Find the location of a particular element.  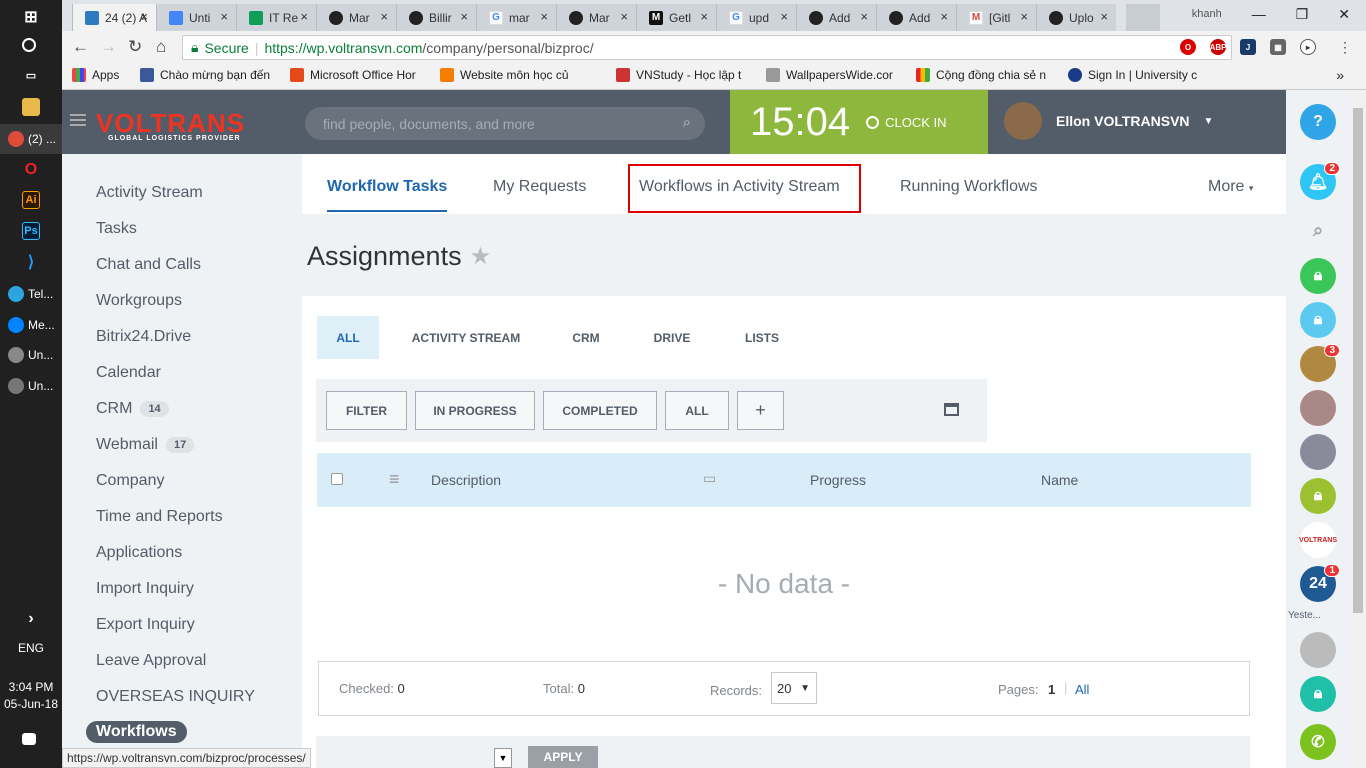

filter-tab-all: ALL is located at coordinates (348, 337).